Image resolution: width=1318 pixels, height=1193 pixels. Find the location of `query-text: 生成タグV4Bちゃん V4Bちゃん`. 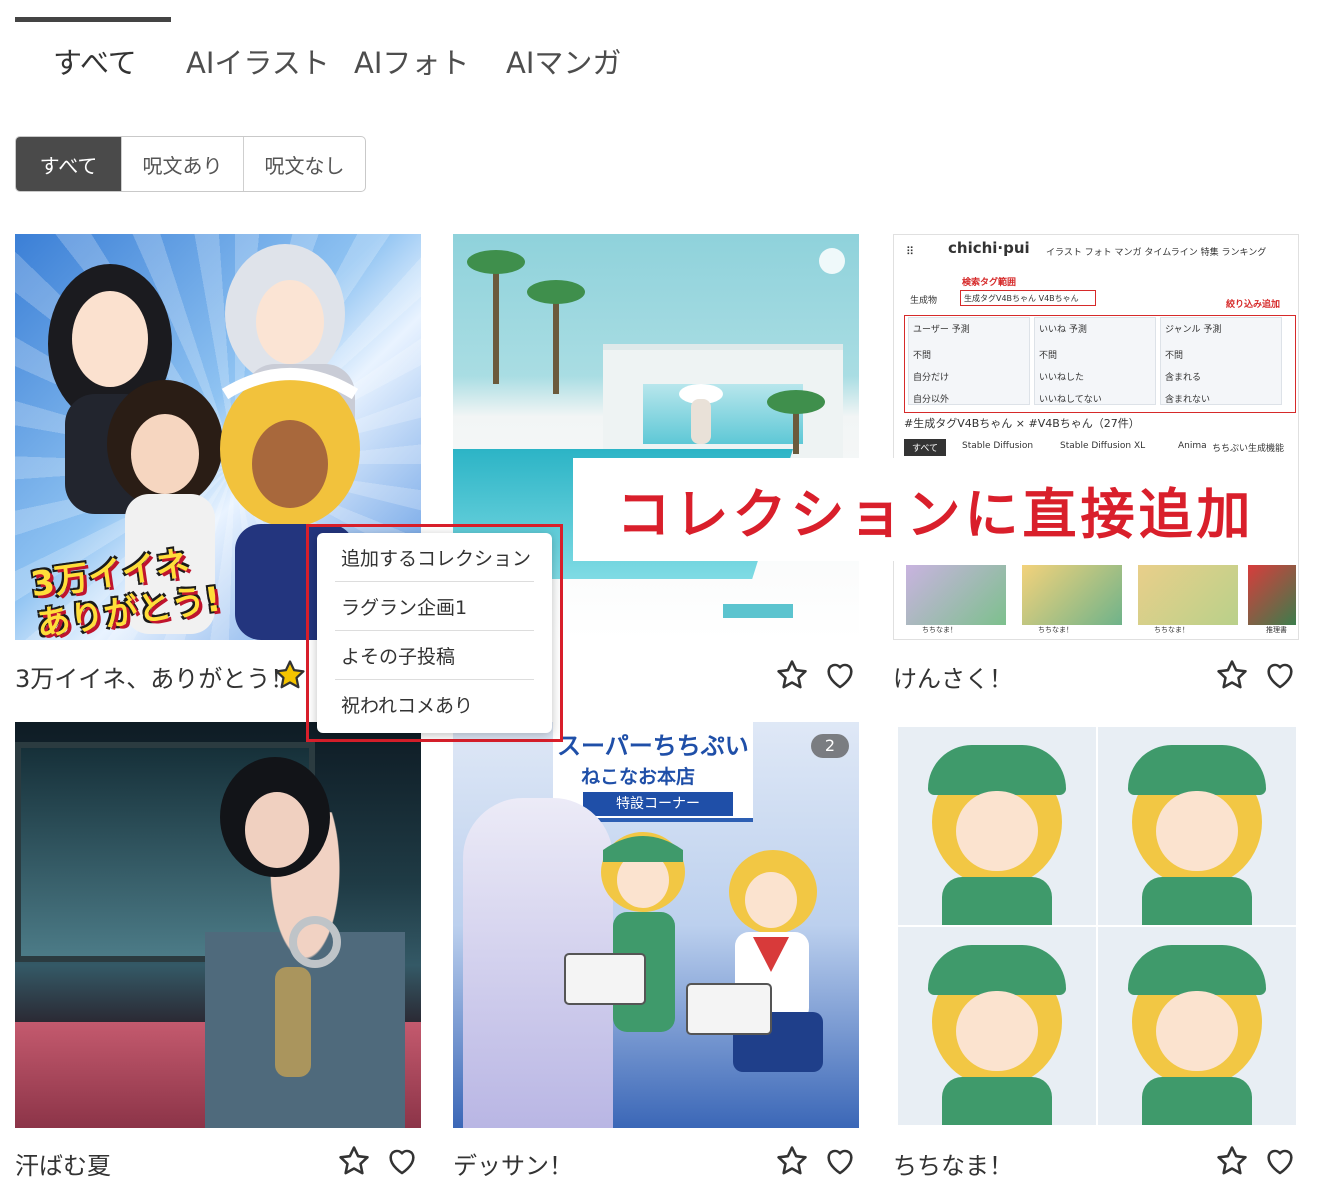

query-text: 生成タグV4Bちゃん V4Bちゃん is located at coordinates (1021, 298).